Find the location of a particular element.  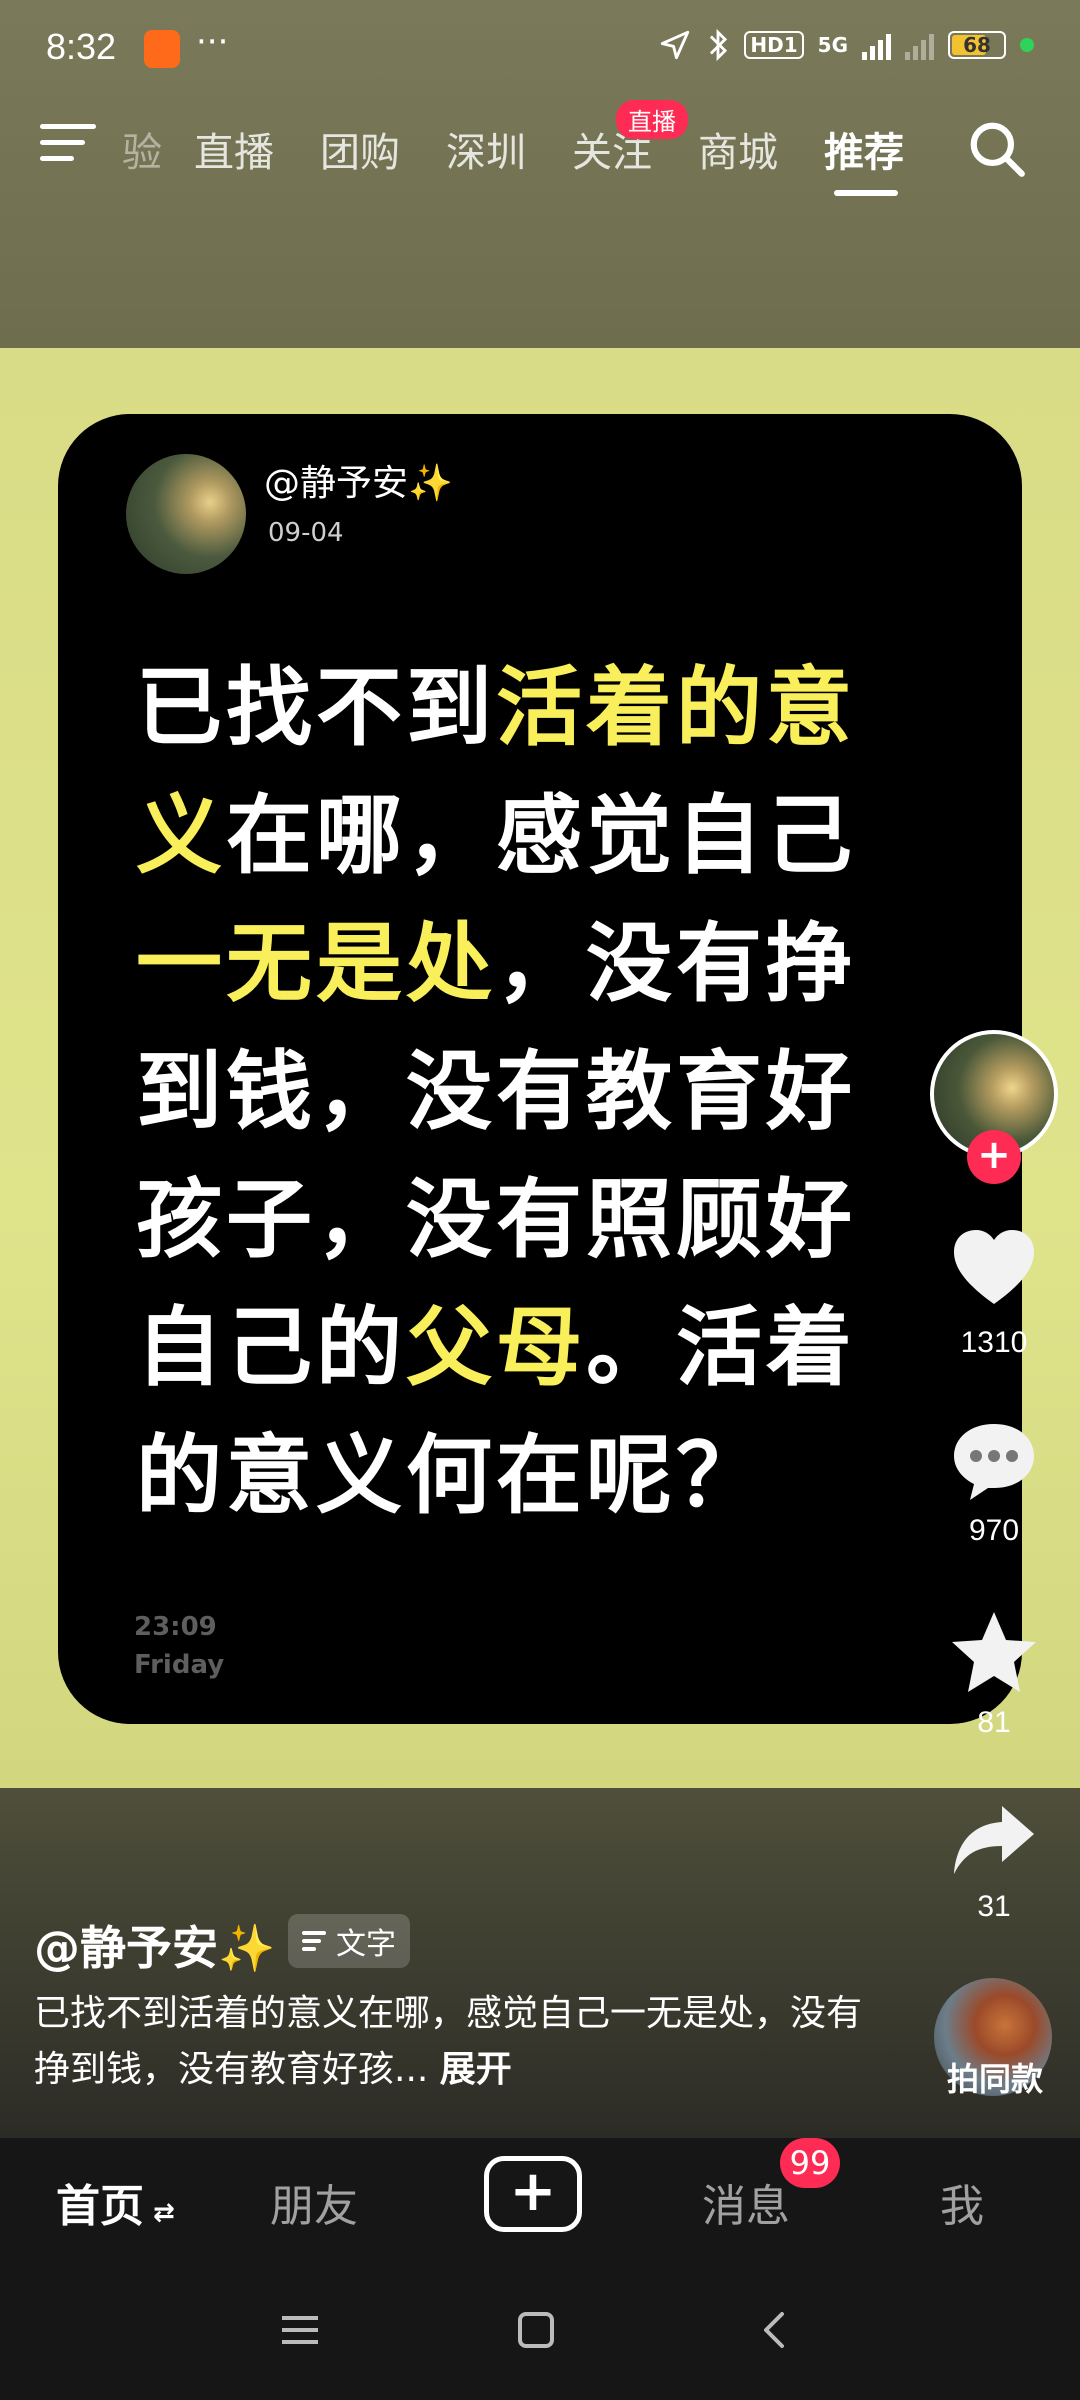

share-icon is located at coordinates (994, 1838).